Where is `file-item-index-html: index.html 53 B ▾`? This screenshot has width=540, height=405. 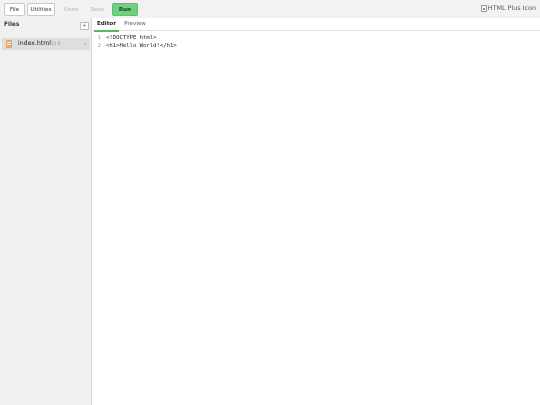
file-item-index-html: index.html 53 B ▾ is located at coordinates (46, 44).